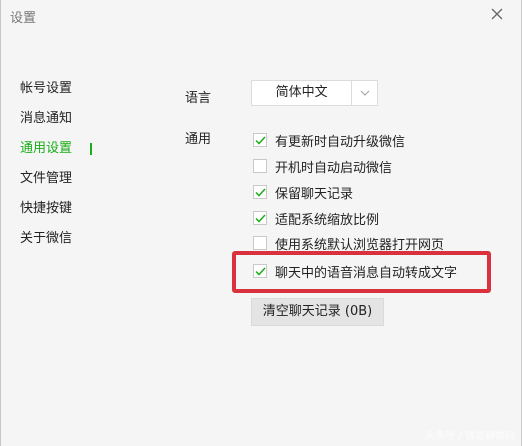 The width and height of the screenshot is (522, 446). Describe the element at coordinates (51, 119) in the screenshot. I see `sidebar-item-notifications: 消息通知` at that location.